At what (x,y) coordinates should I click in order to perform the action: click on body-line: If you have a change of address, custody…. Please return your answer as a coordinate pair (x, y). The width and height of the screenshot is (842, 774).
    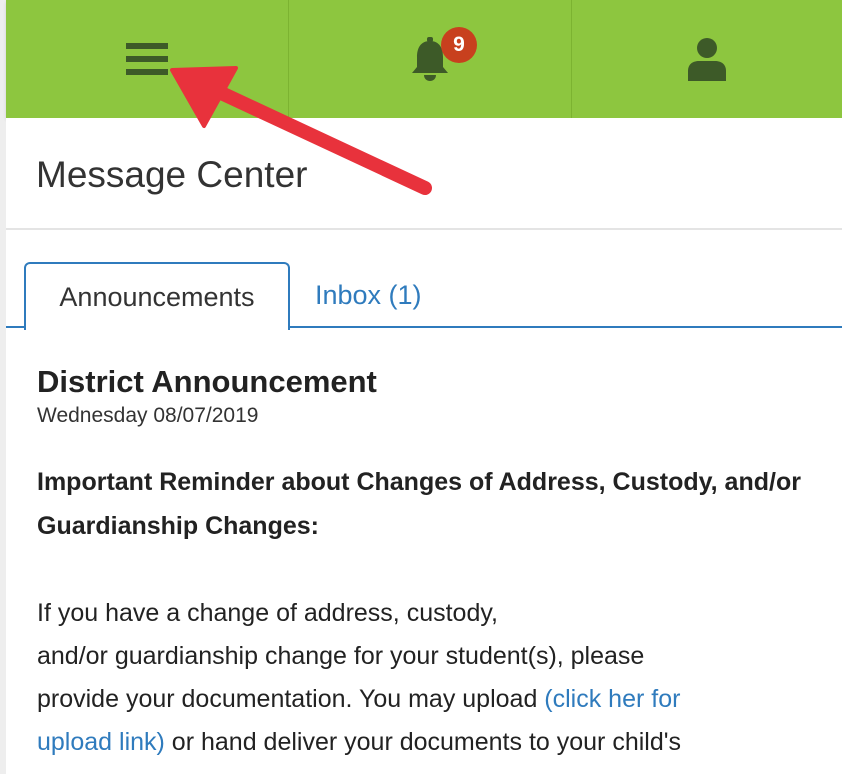
    Looking at the image, I should click on (267, 613).